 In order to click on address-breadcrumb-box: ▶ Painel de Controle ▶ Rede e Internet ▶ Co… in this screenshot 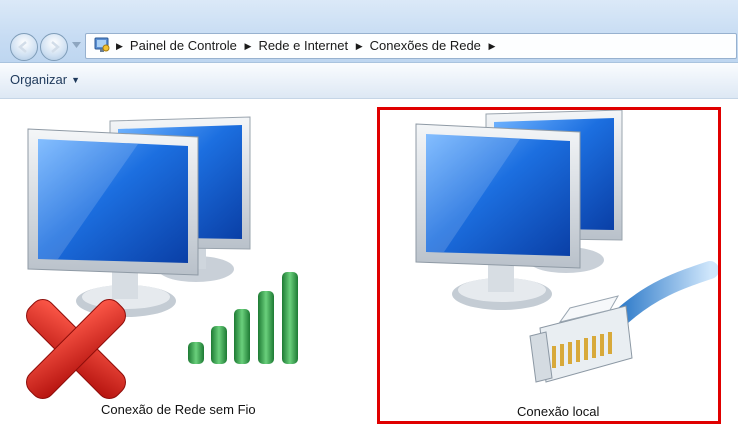, I will do `click(411, 46)`.